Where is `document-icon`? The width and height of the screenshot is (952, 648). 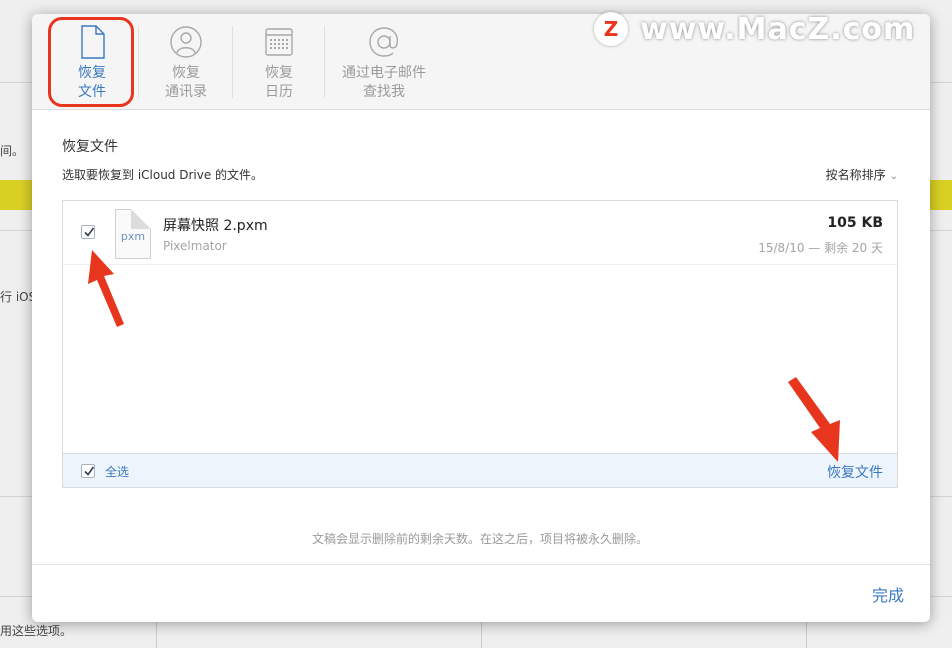 document-icon is located at coordinates (93, 42).